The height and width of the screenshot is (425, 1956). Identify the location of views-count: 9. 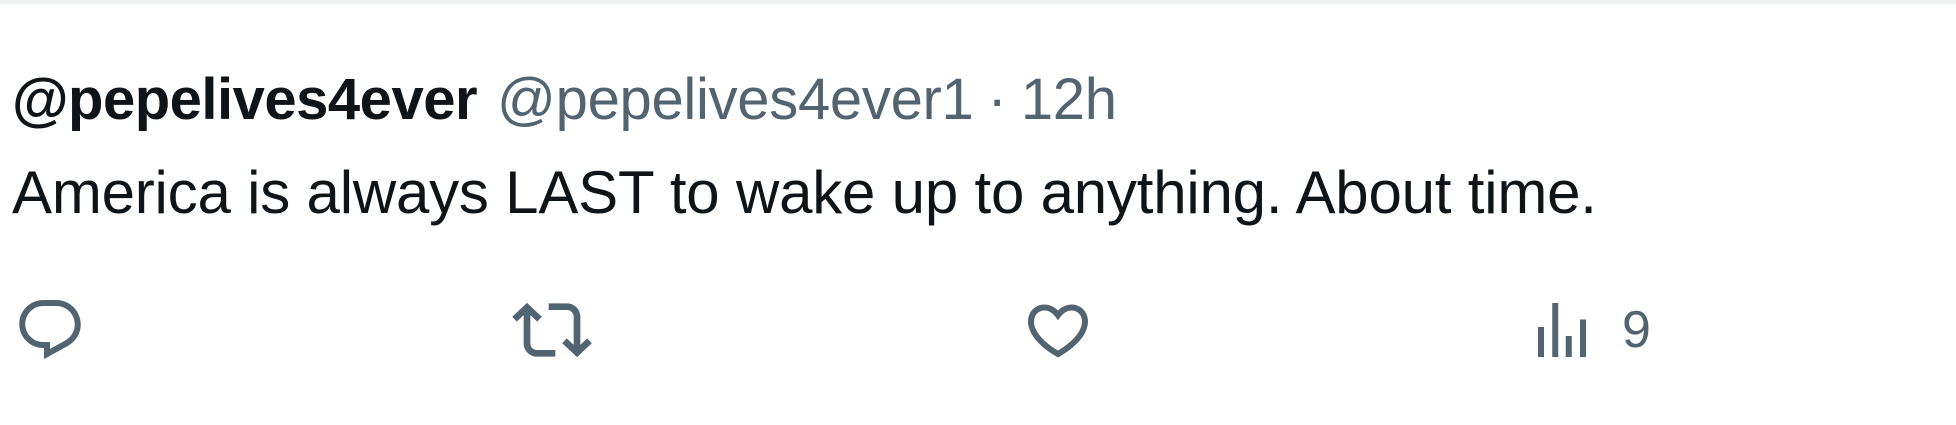
(1636, 330).